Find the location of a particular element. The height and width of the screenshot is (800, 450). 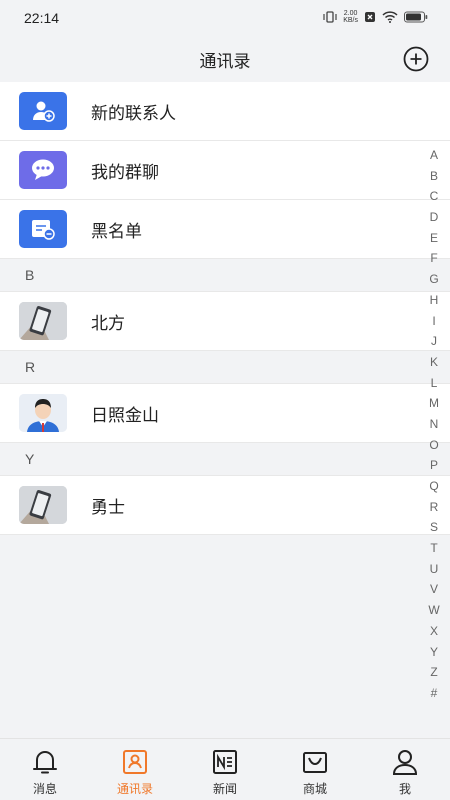

section-letter: R is located at coordinates (30, 367).